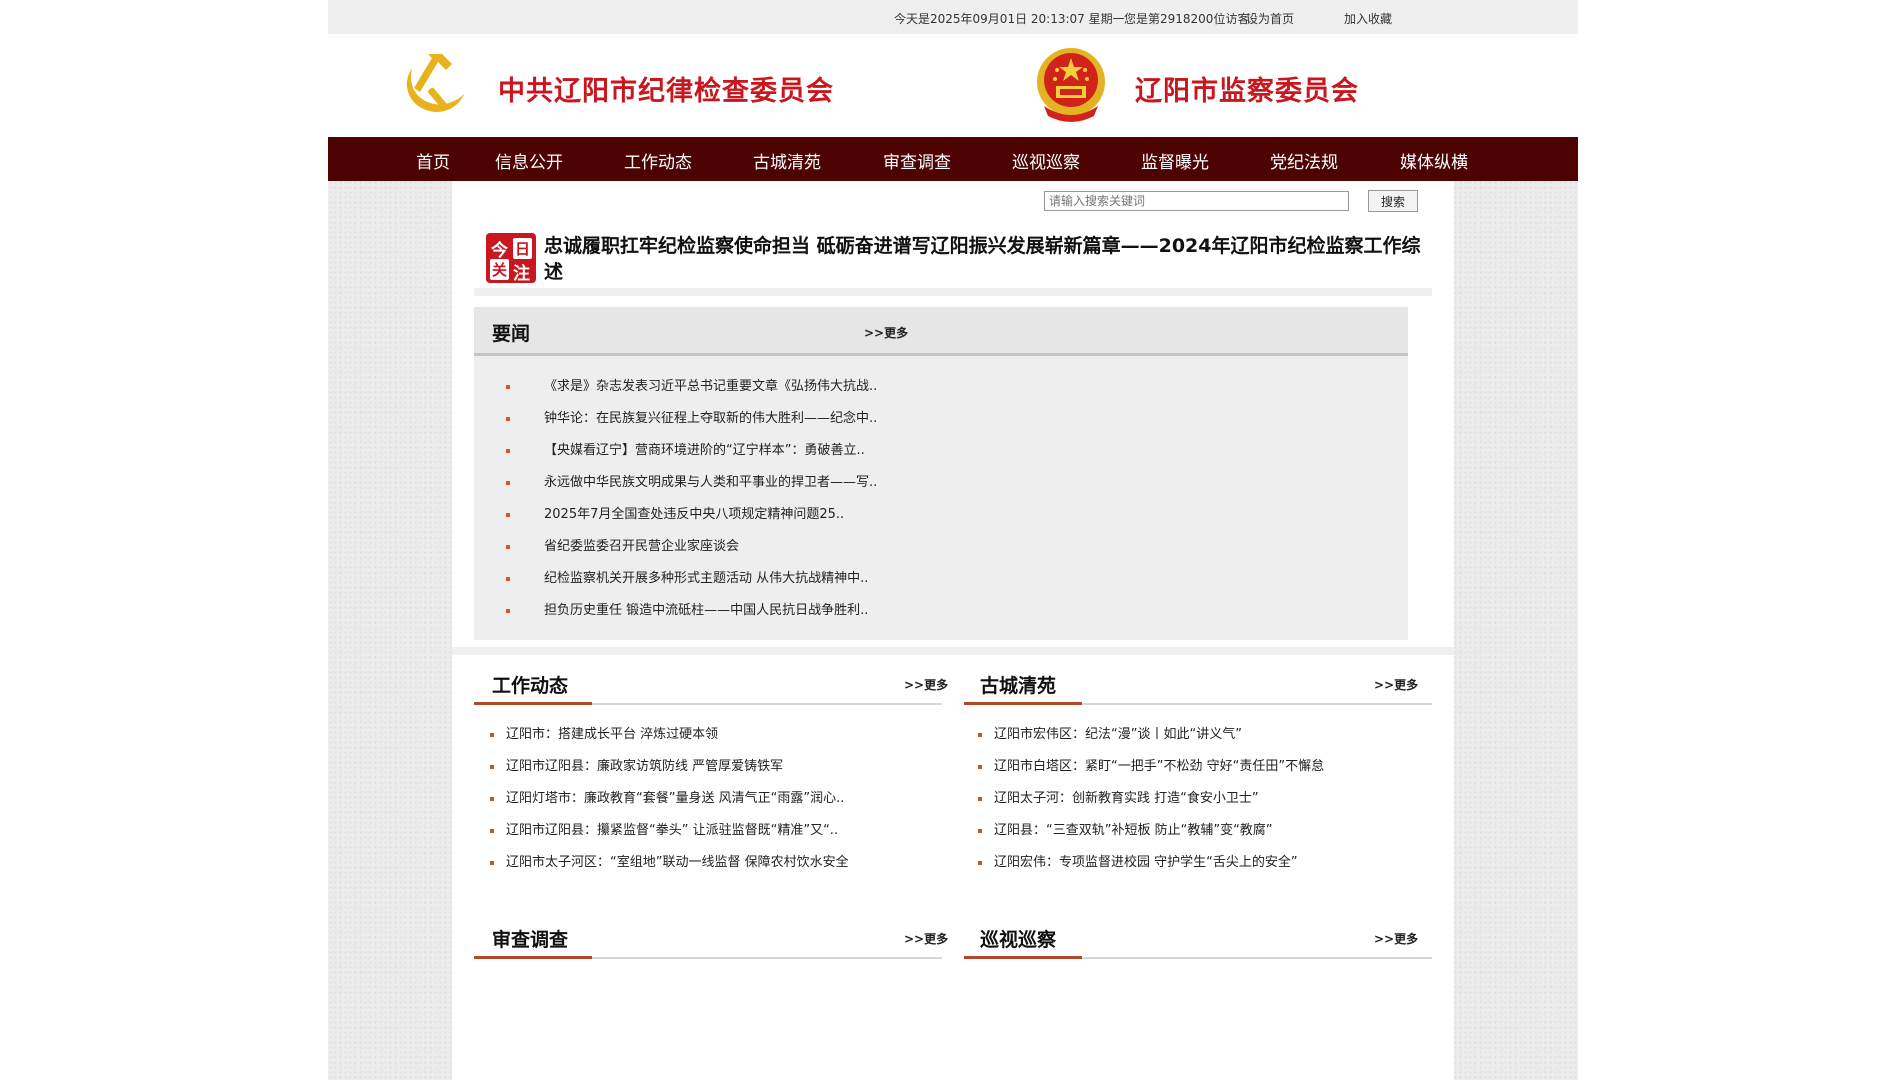 This screenshot has width=1902, height=1080. Describe the element at coordinates (533, 957) in the screenshot. I see `shencha-accent-bar` at that location.